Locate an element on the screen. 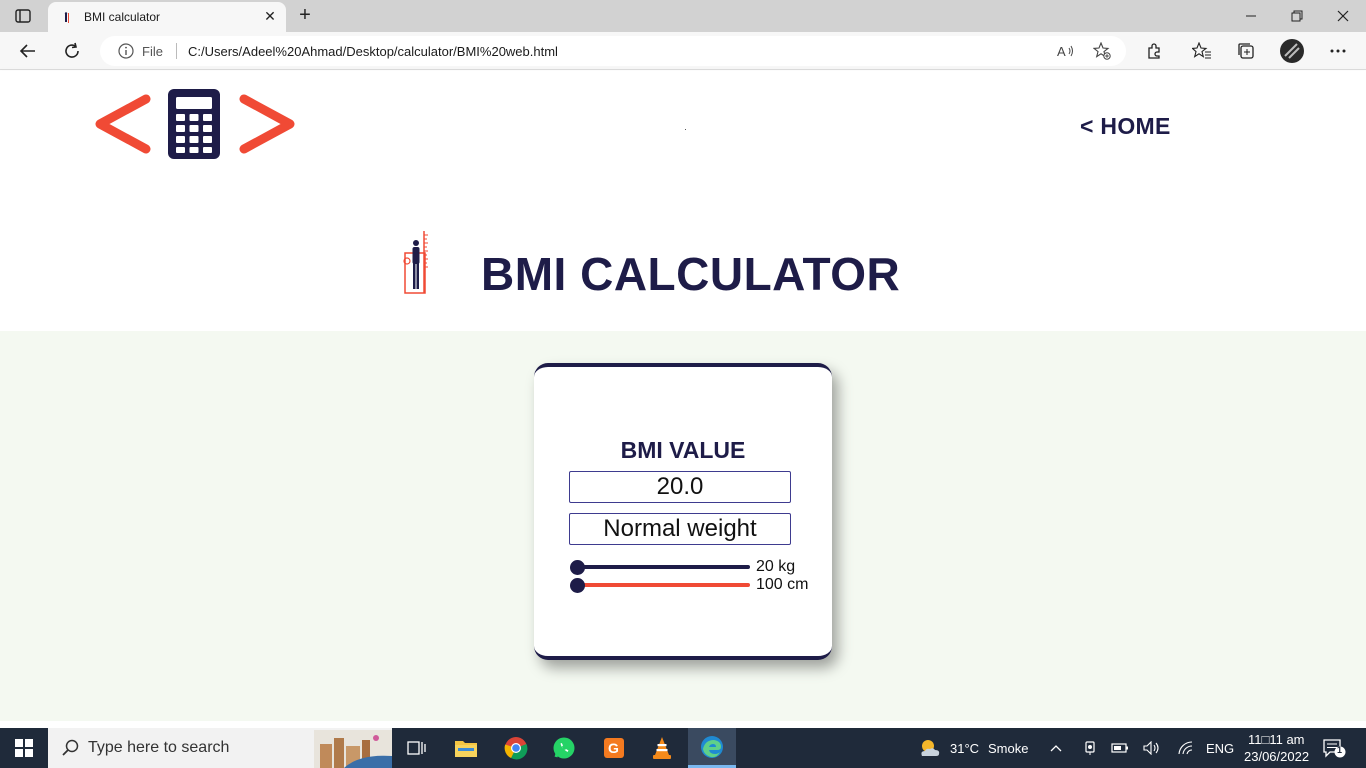 The height and width of the screenshot is (768, 1366). clock-date: 23/06/2022 is located at coordinates (1276, 756).